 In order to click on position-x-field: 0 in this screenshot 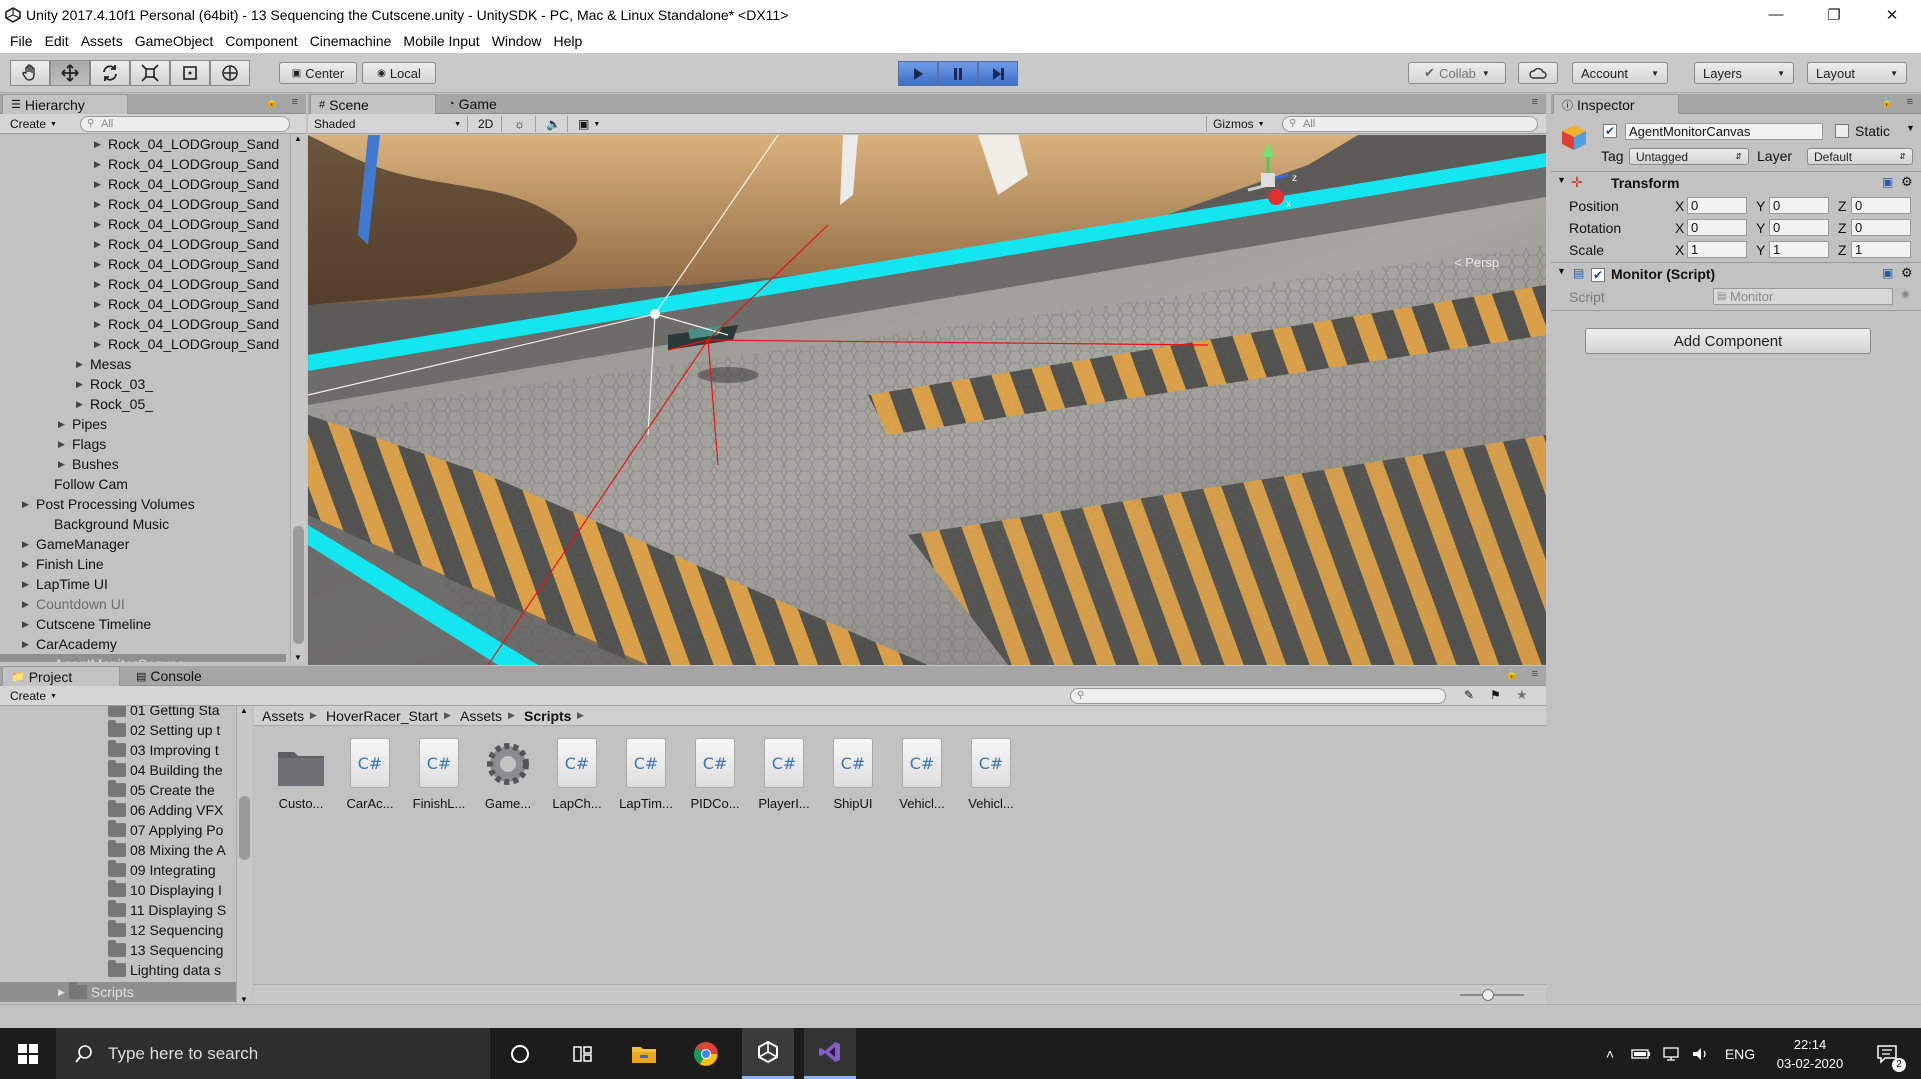, I will do `click(1717, 205)`.